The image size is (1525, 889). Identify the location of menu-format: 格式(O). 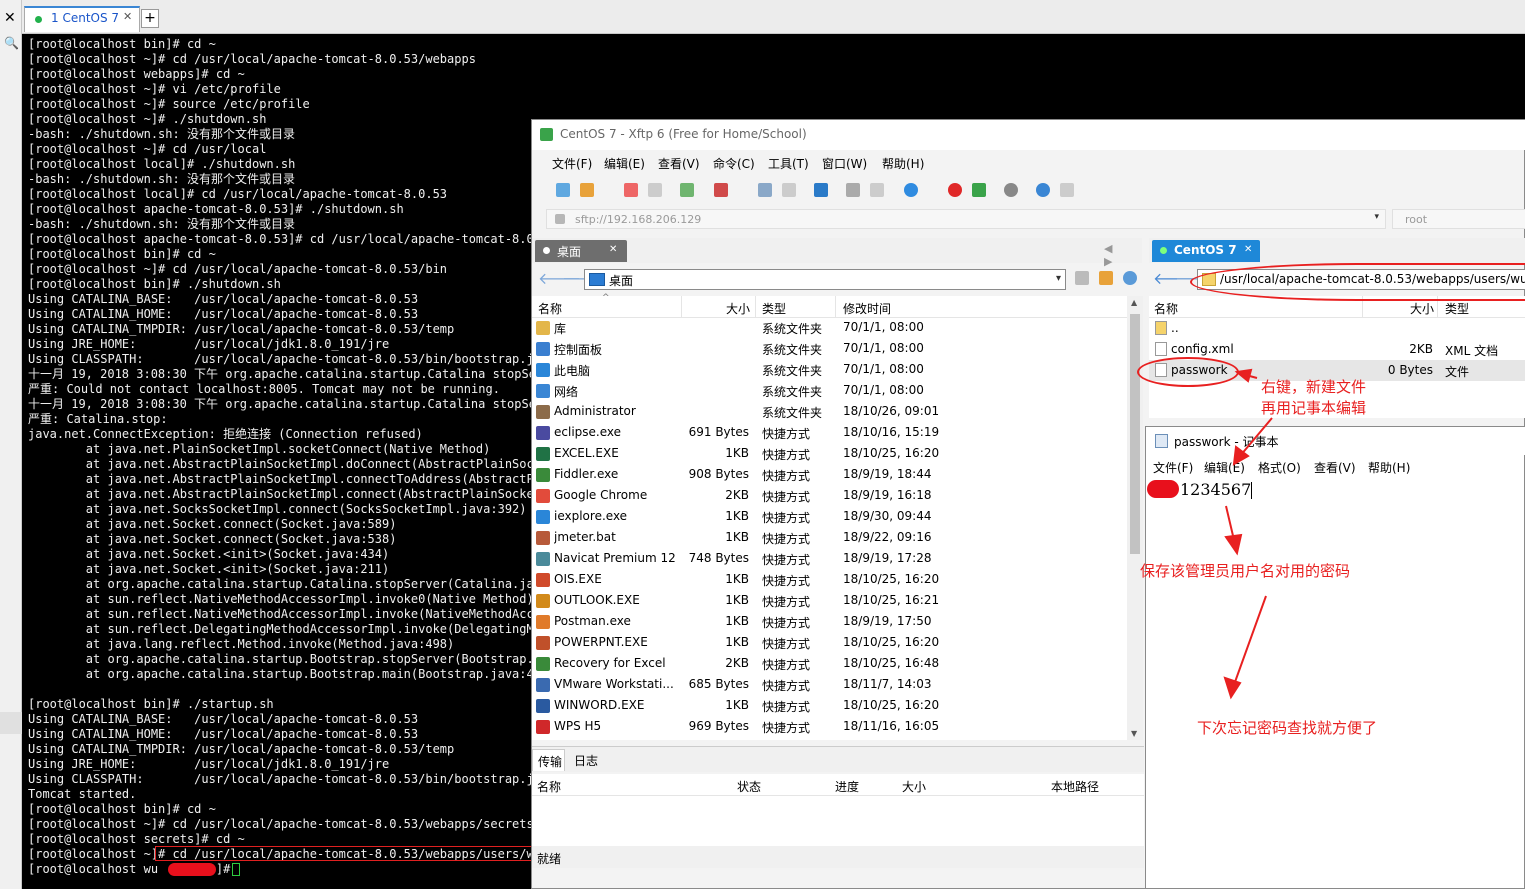
(1279, 467).